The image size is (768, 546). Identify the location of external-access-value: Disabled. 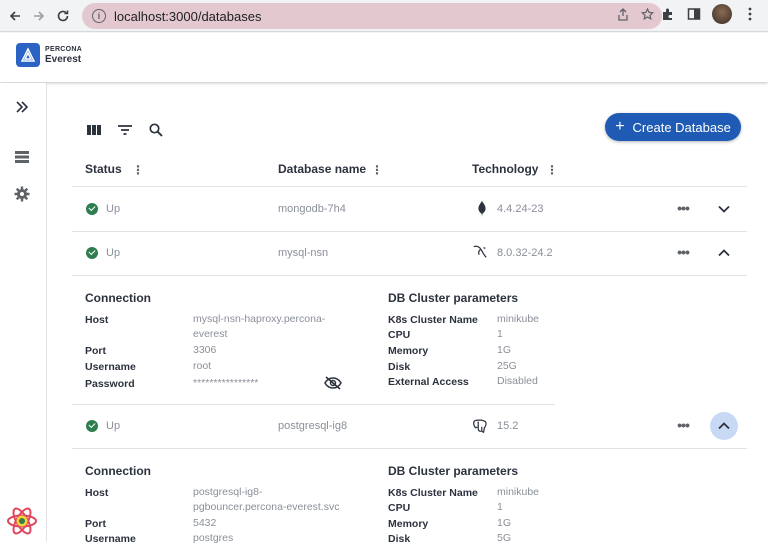
(517, 381).